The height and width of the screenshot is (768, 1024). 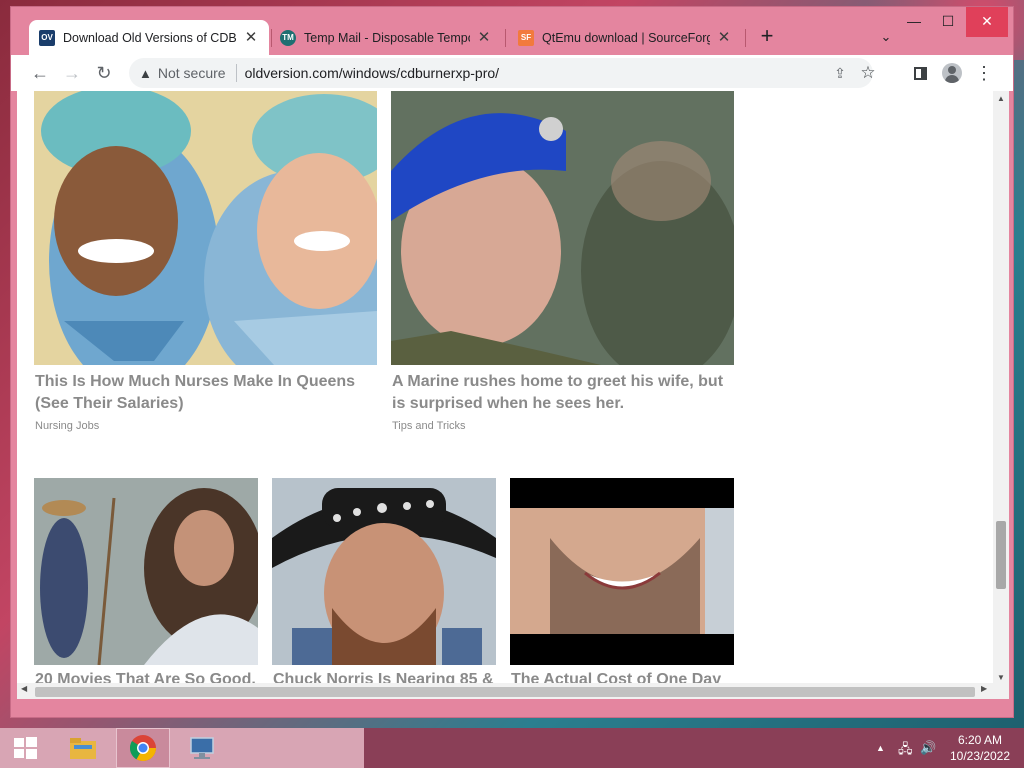 What do you see at coordinates (109, 404) in the screenshot?
I see `ad-headline: (See Their Salaries)` at bounding box center [109, 404].